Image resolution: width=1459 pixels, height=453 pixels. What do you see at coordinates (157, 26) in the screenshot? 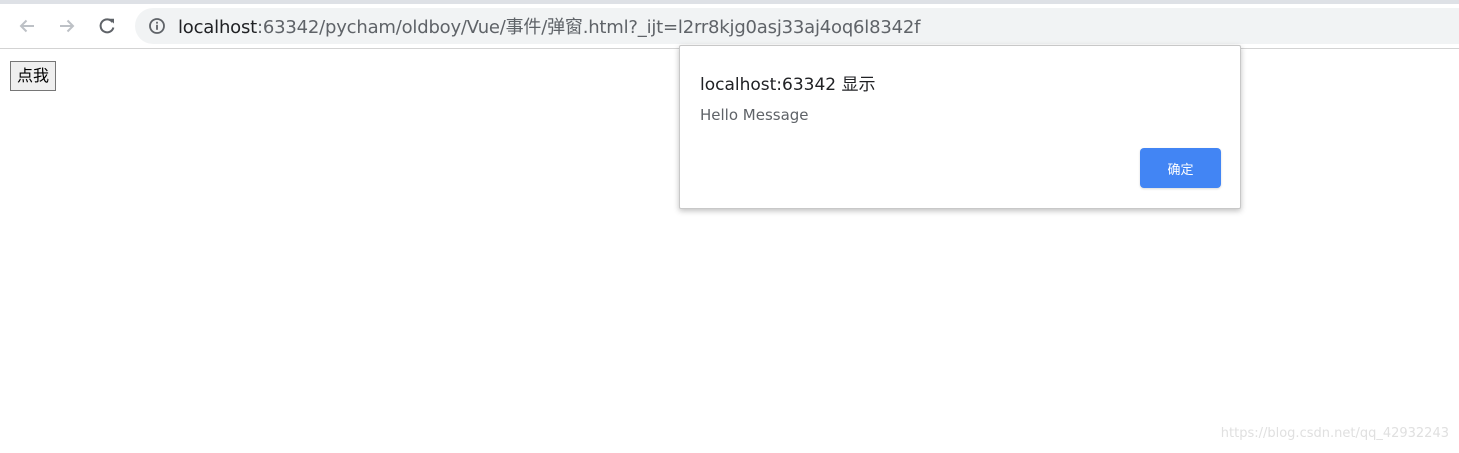
I see `info-icon` at bounding box center [157, 26].